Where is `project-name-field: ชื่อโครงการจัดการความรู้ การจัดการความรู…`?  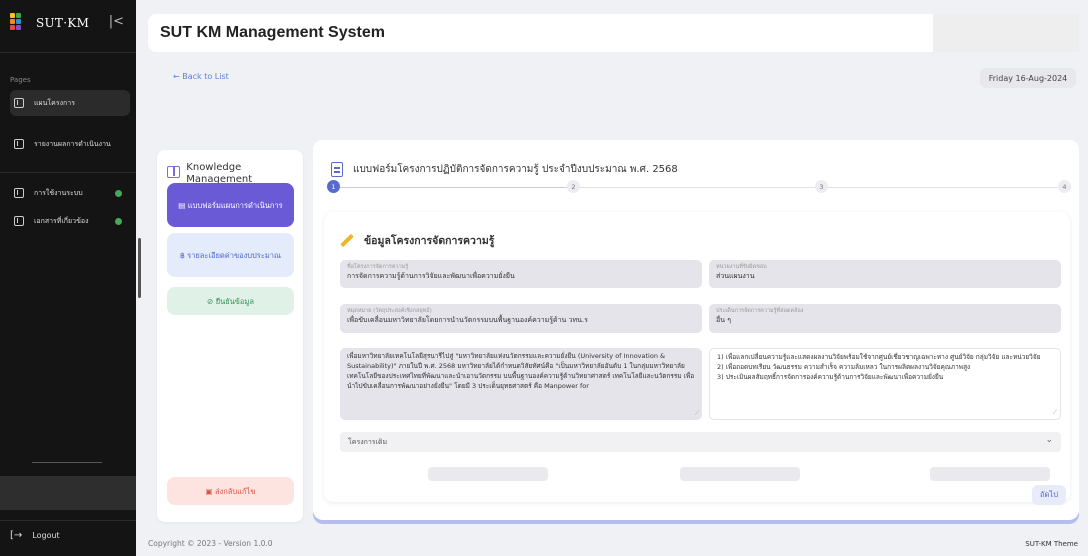 project-name-field: ชื่อโครงการจัดการความรู้ การจัดการความรู… is located at coordinates (521, 274).